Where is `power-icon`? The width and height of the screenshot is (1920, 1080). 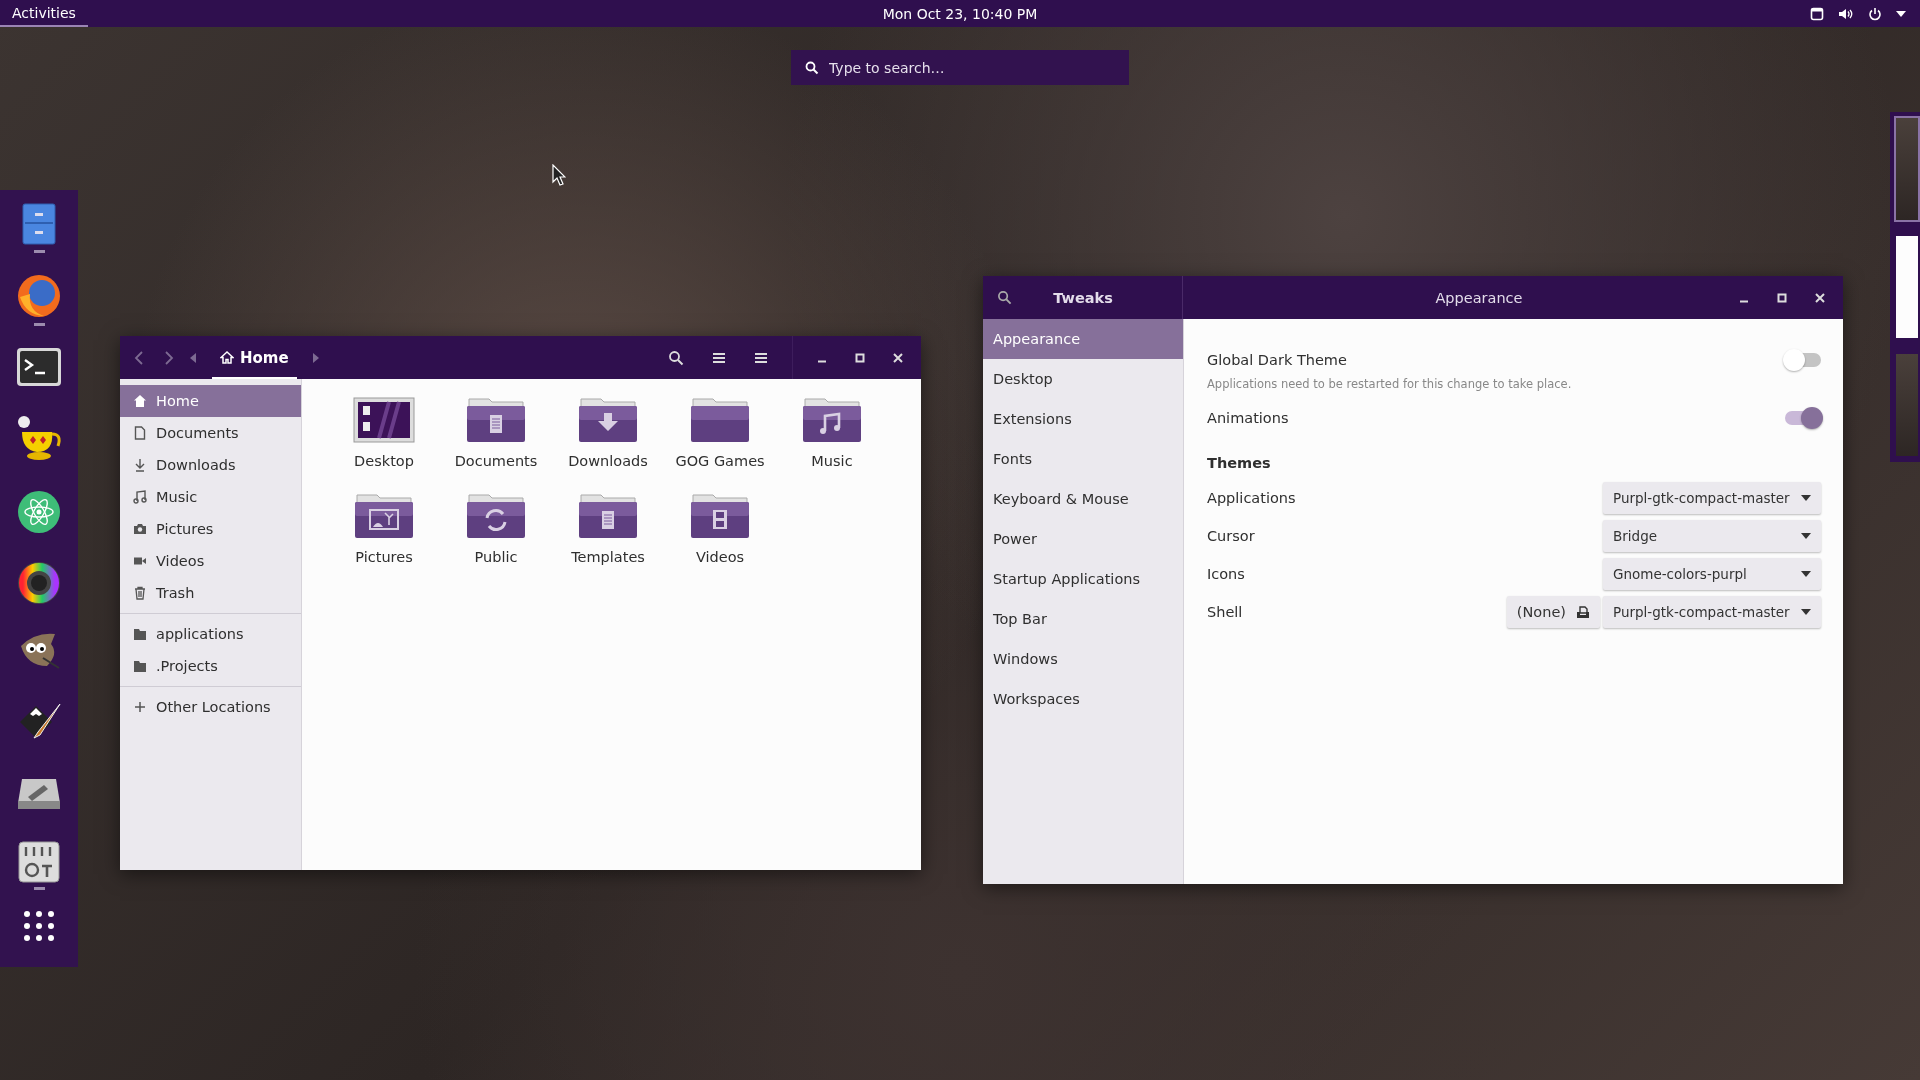
power-icon is located at coordinates (1875, 13).